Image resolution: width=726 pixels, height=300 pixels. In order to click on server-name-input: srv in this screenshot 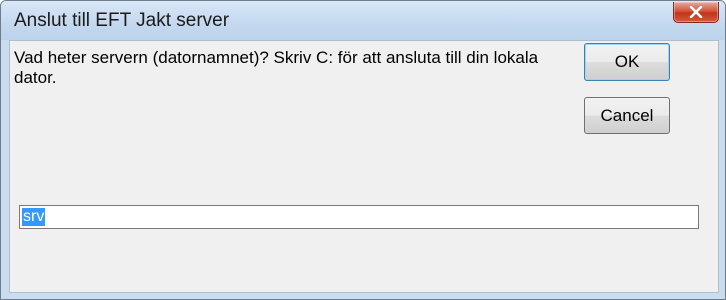, I will do `click(359, 217)`.